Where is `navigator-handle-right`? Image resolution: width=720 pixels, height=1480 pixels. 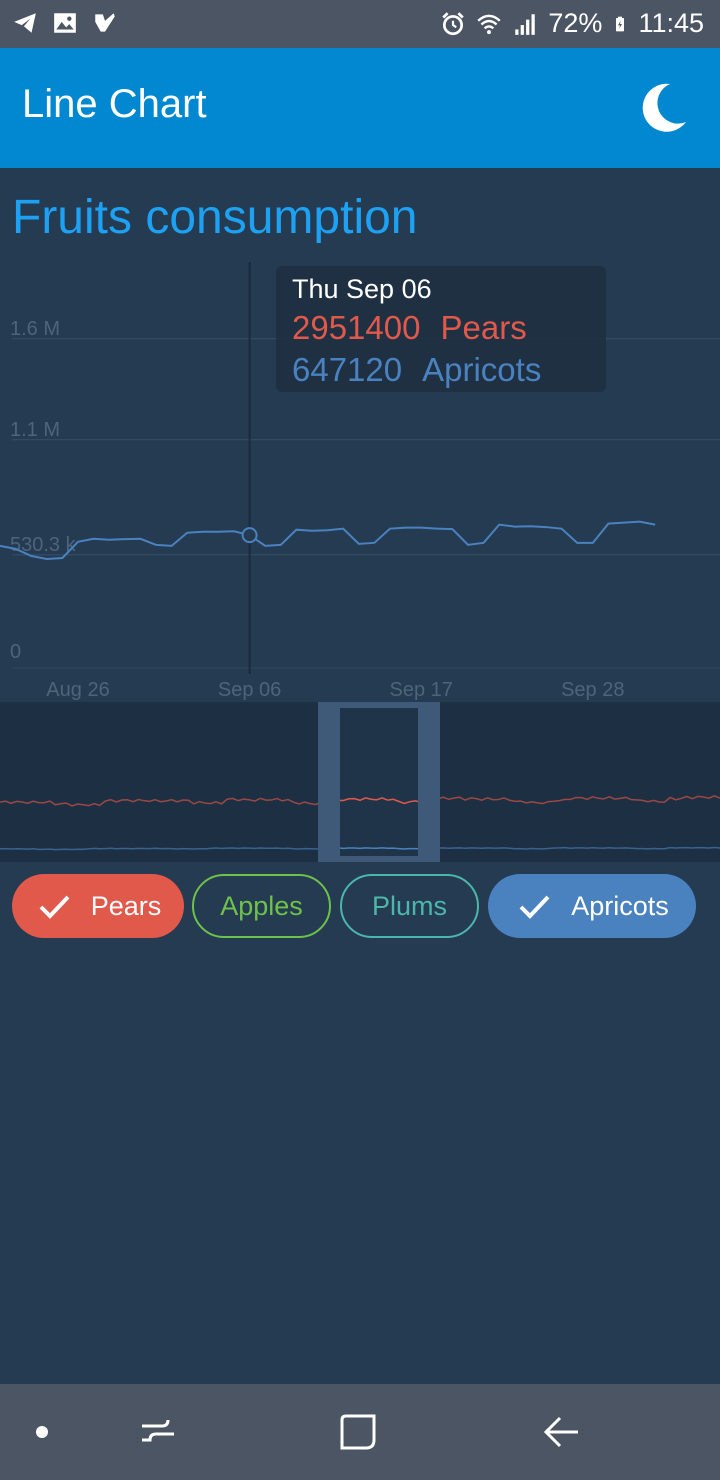
navigator-handle-right is located at coordinates (429, 782).